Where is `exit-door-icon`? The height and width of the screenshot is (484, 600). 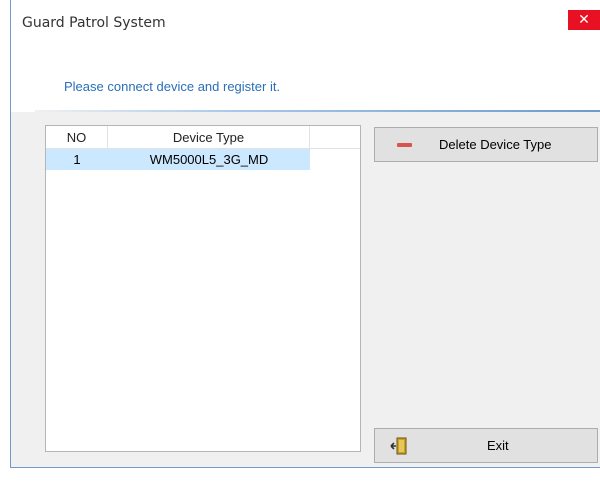 exit-door-icon is located at coordinates (398, 446).